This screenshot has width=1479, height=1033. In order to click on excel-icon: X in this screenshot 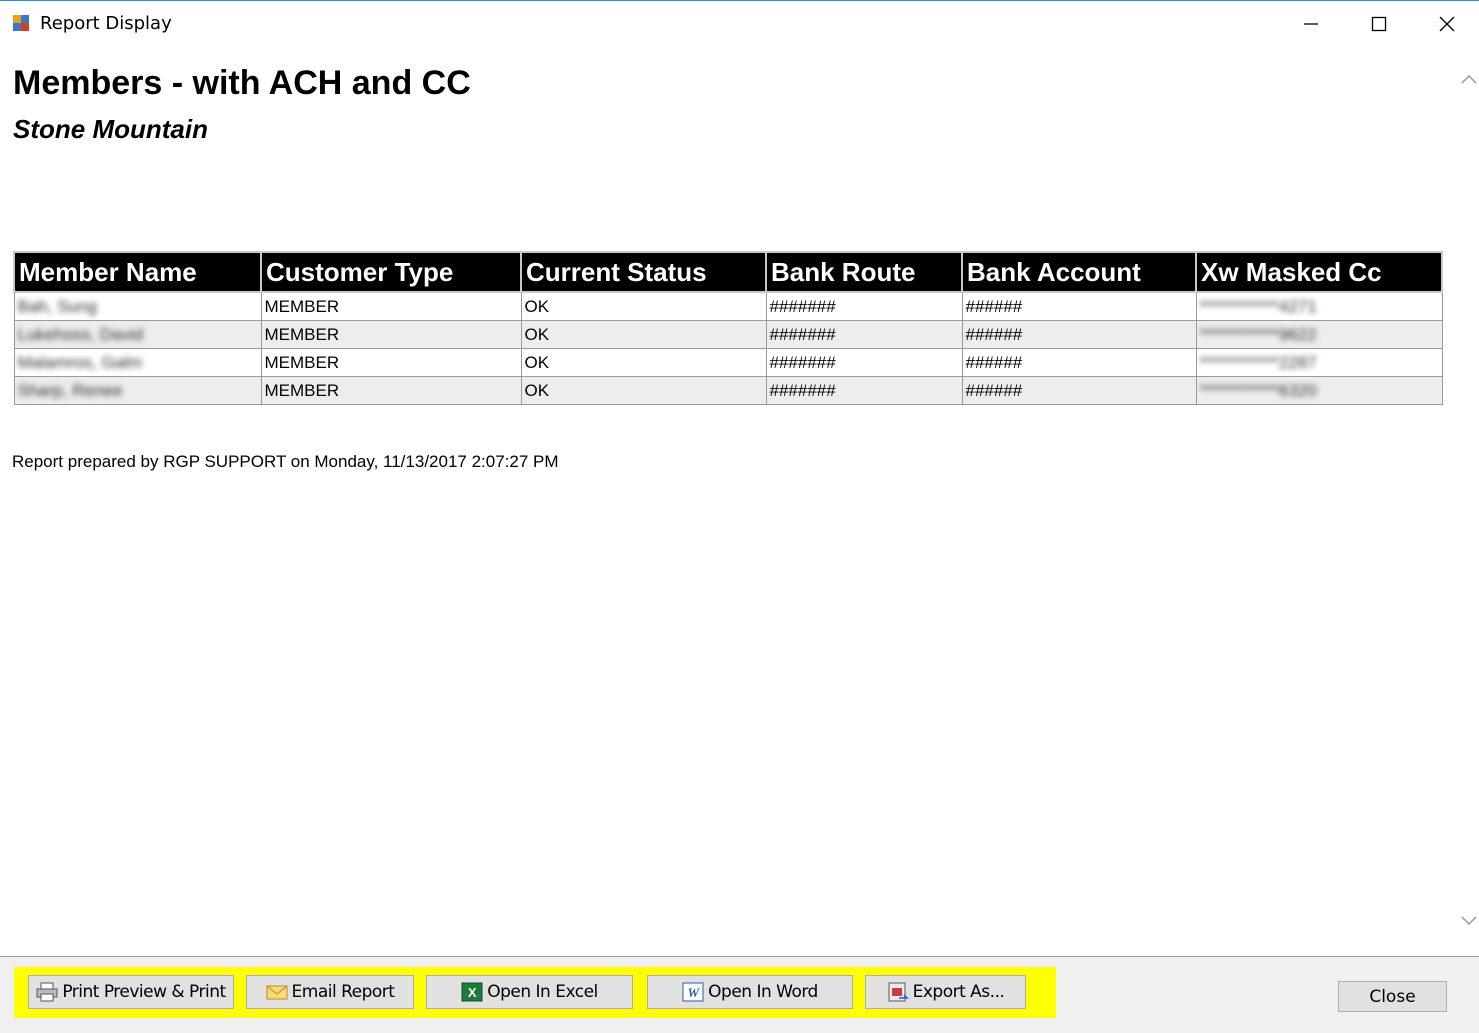, I will do `click(472, 992)`.